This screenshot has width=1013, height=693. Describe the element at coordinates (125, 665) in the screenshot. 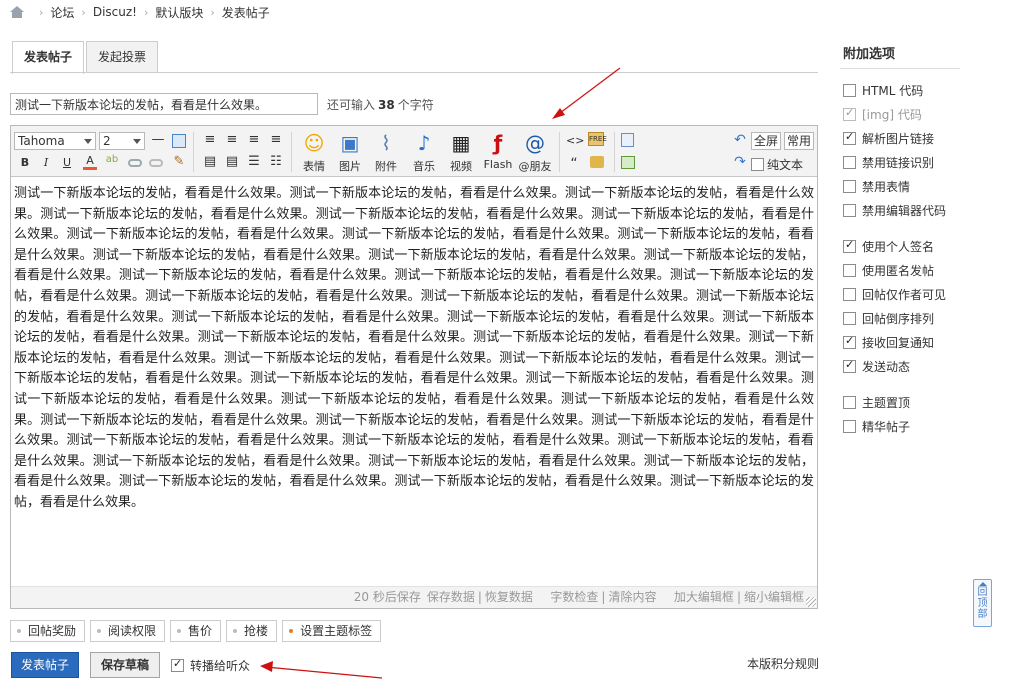

I see `save-draft-button: 保存草稿` at that location.